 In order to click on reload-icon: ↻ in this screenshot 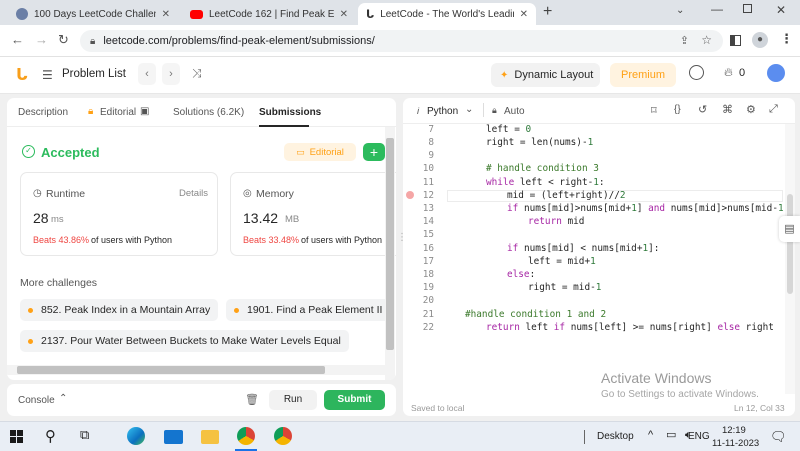, I will do `click(63, 40)`.